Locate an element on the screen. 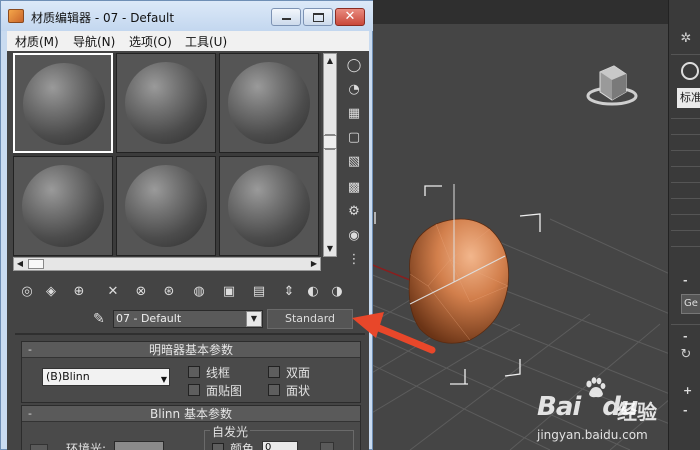 The height and width of the screenshot is (450, 700). watermark-url: jingyan.baidu.com is located at coordinates (592, 435).